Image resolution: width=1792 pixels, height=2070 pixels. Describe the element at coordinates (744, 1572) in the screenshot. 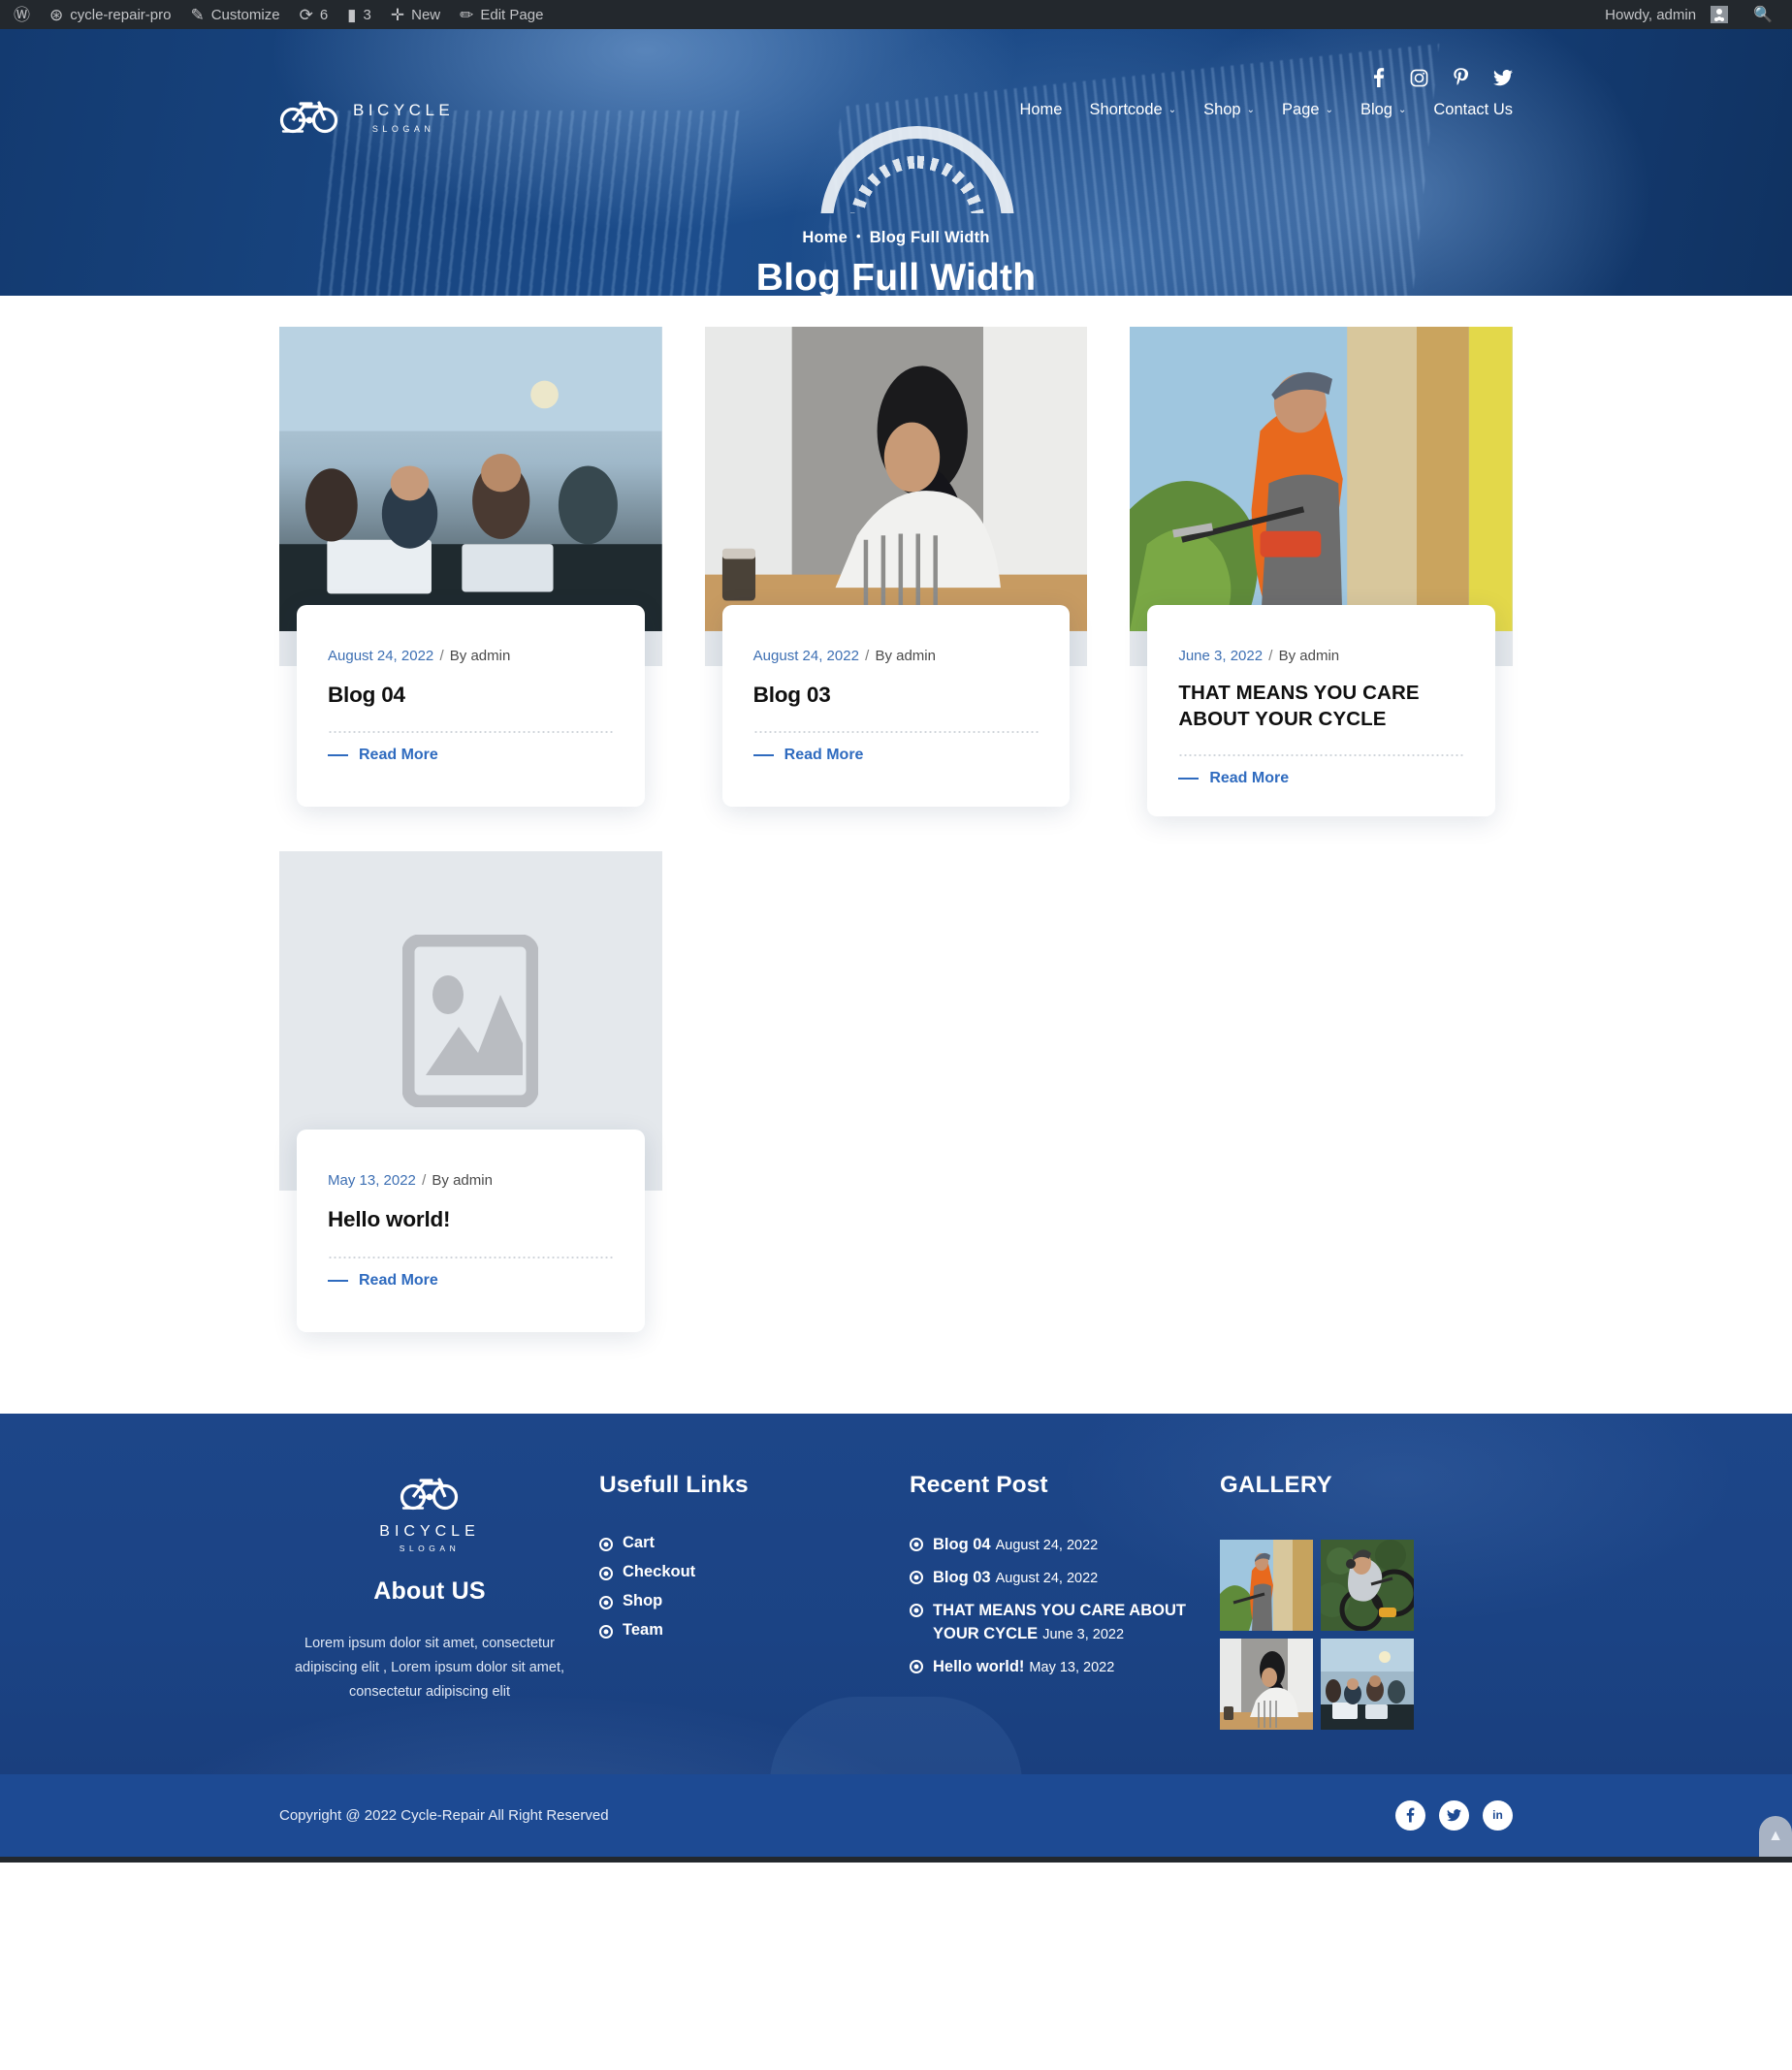

I see `useful-link-checkout: Checkout` at that location.